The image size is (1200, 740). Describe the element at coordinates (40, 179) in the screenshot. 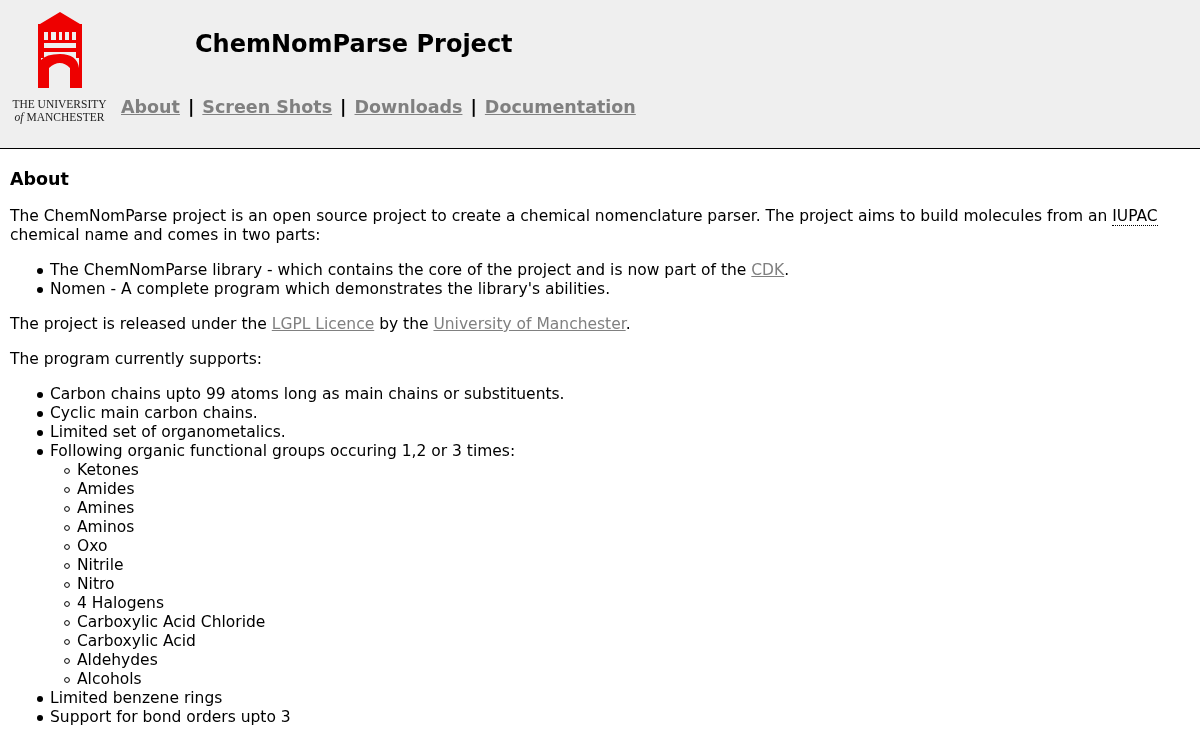

I see `section-heading: About` at that location.